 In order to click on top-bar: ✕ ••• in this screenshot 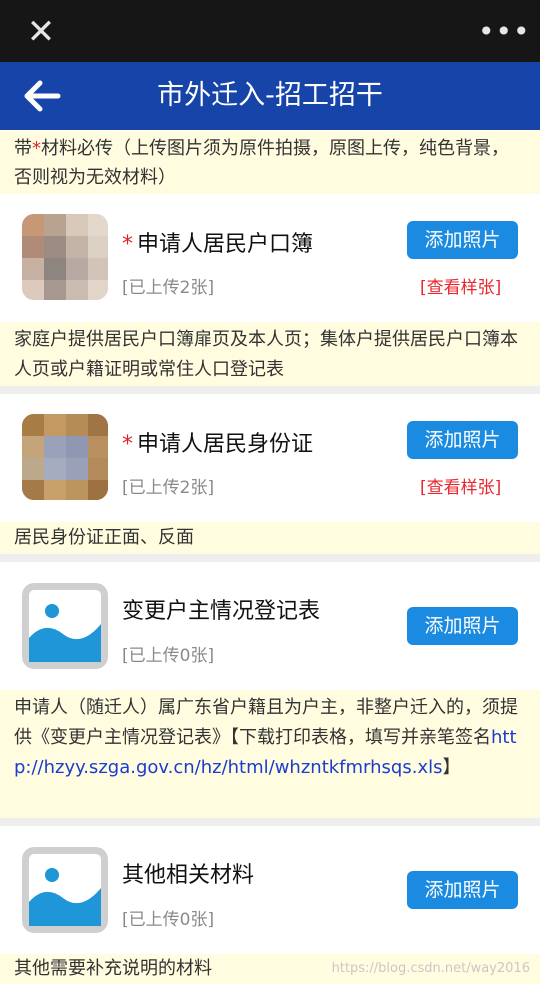, I will do `click(270, 31)`.